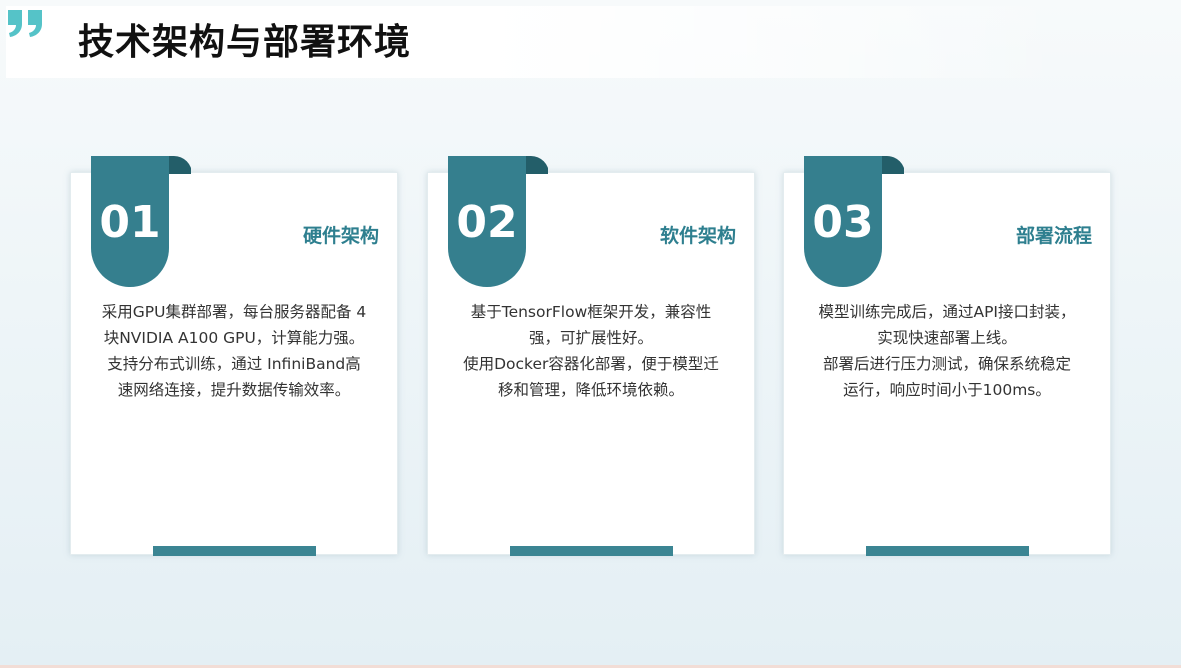 The width and height of the screenshot is (1181, 668). I want to click on card-title: 部署流程, so click(1053, 236).